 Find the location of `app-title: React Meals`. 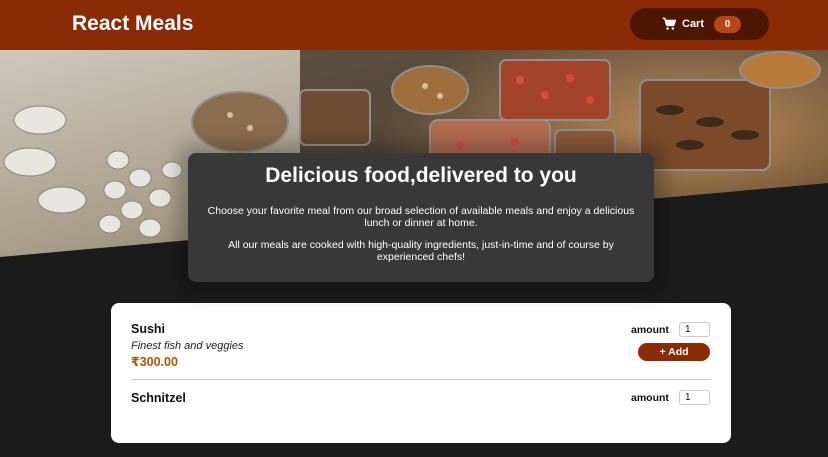

app-title: React Meals is located at coordinates (133, 23).